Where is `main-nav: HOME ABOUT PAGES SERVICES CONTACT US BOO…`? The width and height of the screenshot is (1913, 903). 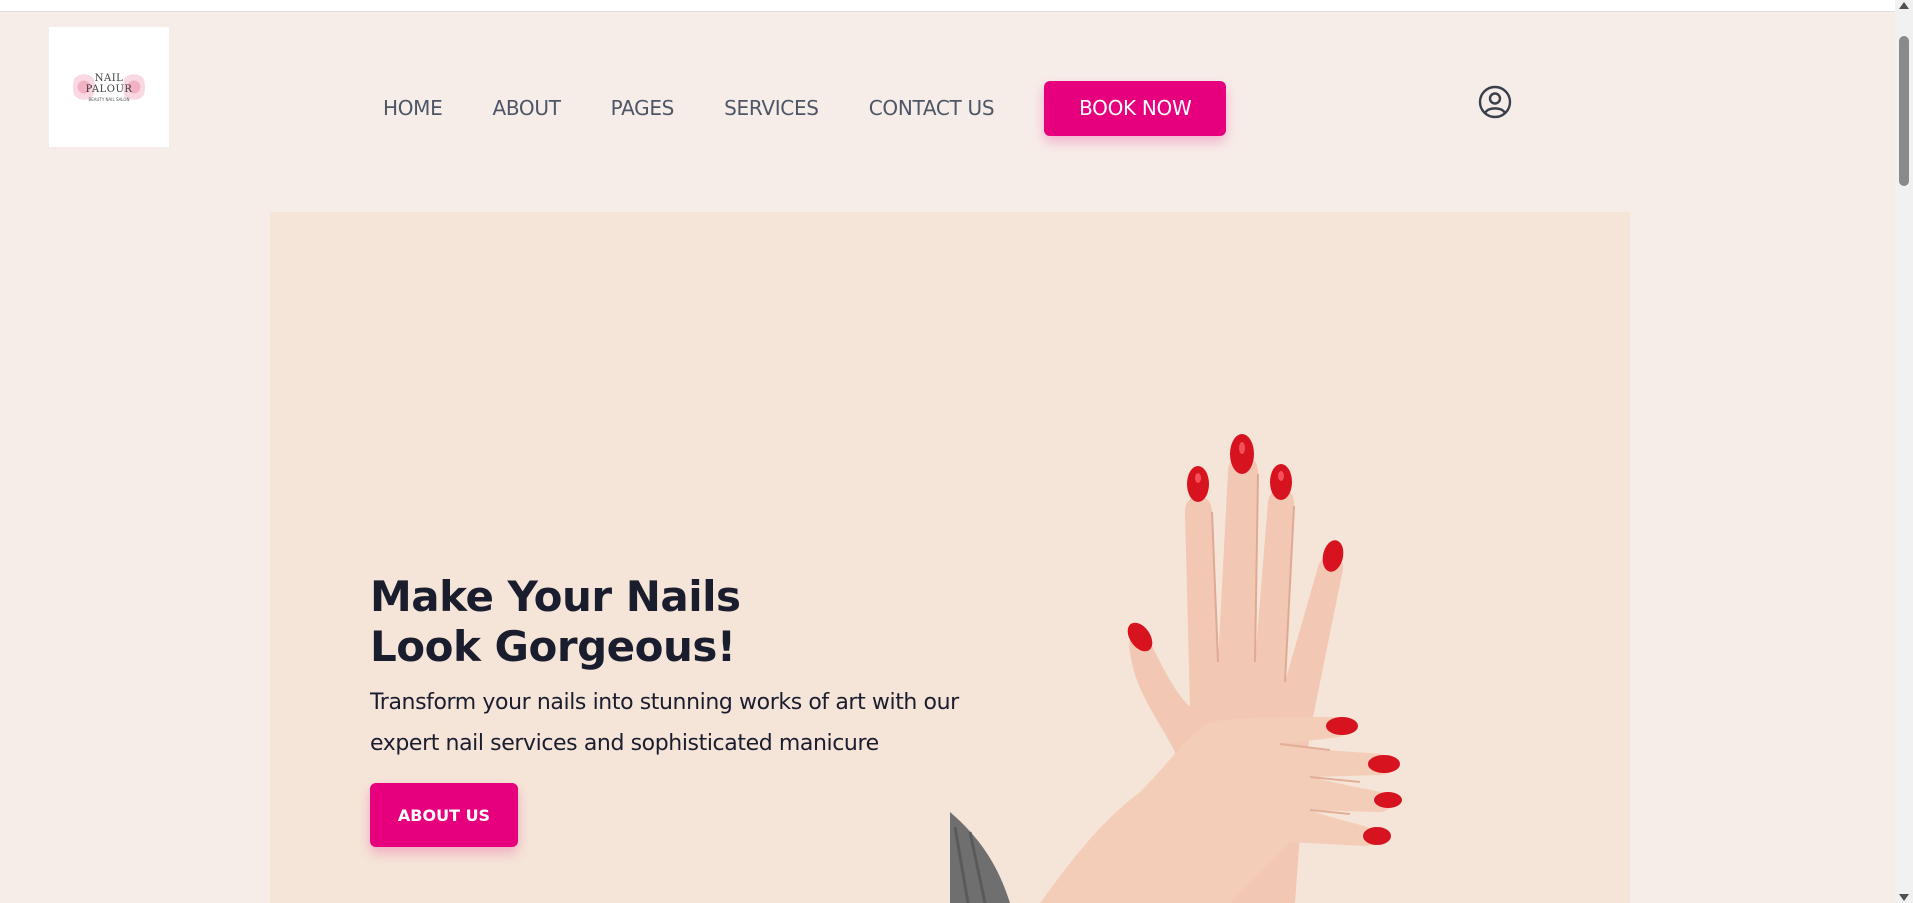 main-nav: HOME ABOUT PAGES SERVICES CONTACT US BOO… is located at coordinates (805, 108).